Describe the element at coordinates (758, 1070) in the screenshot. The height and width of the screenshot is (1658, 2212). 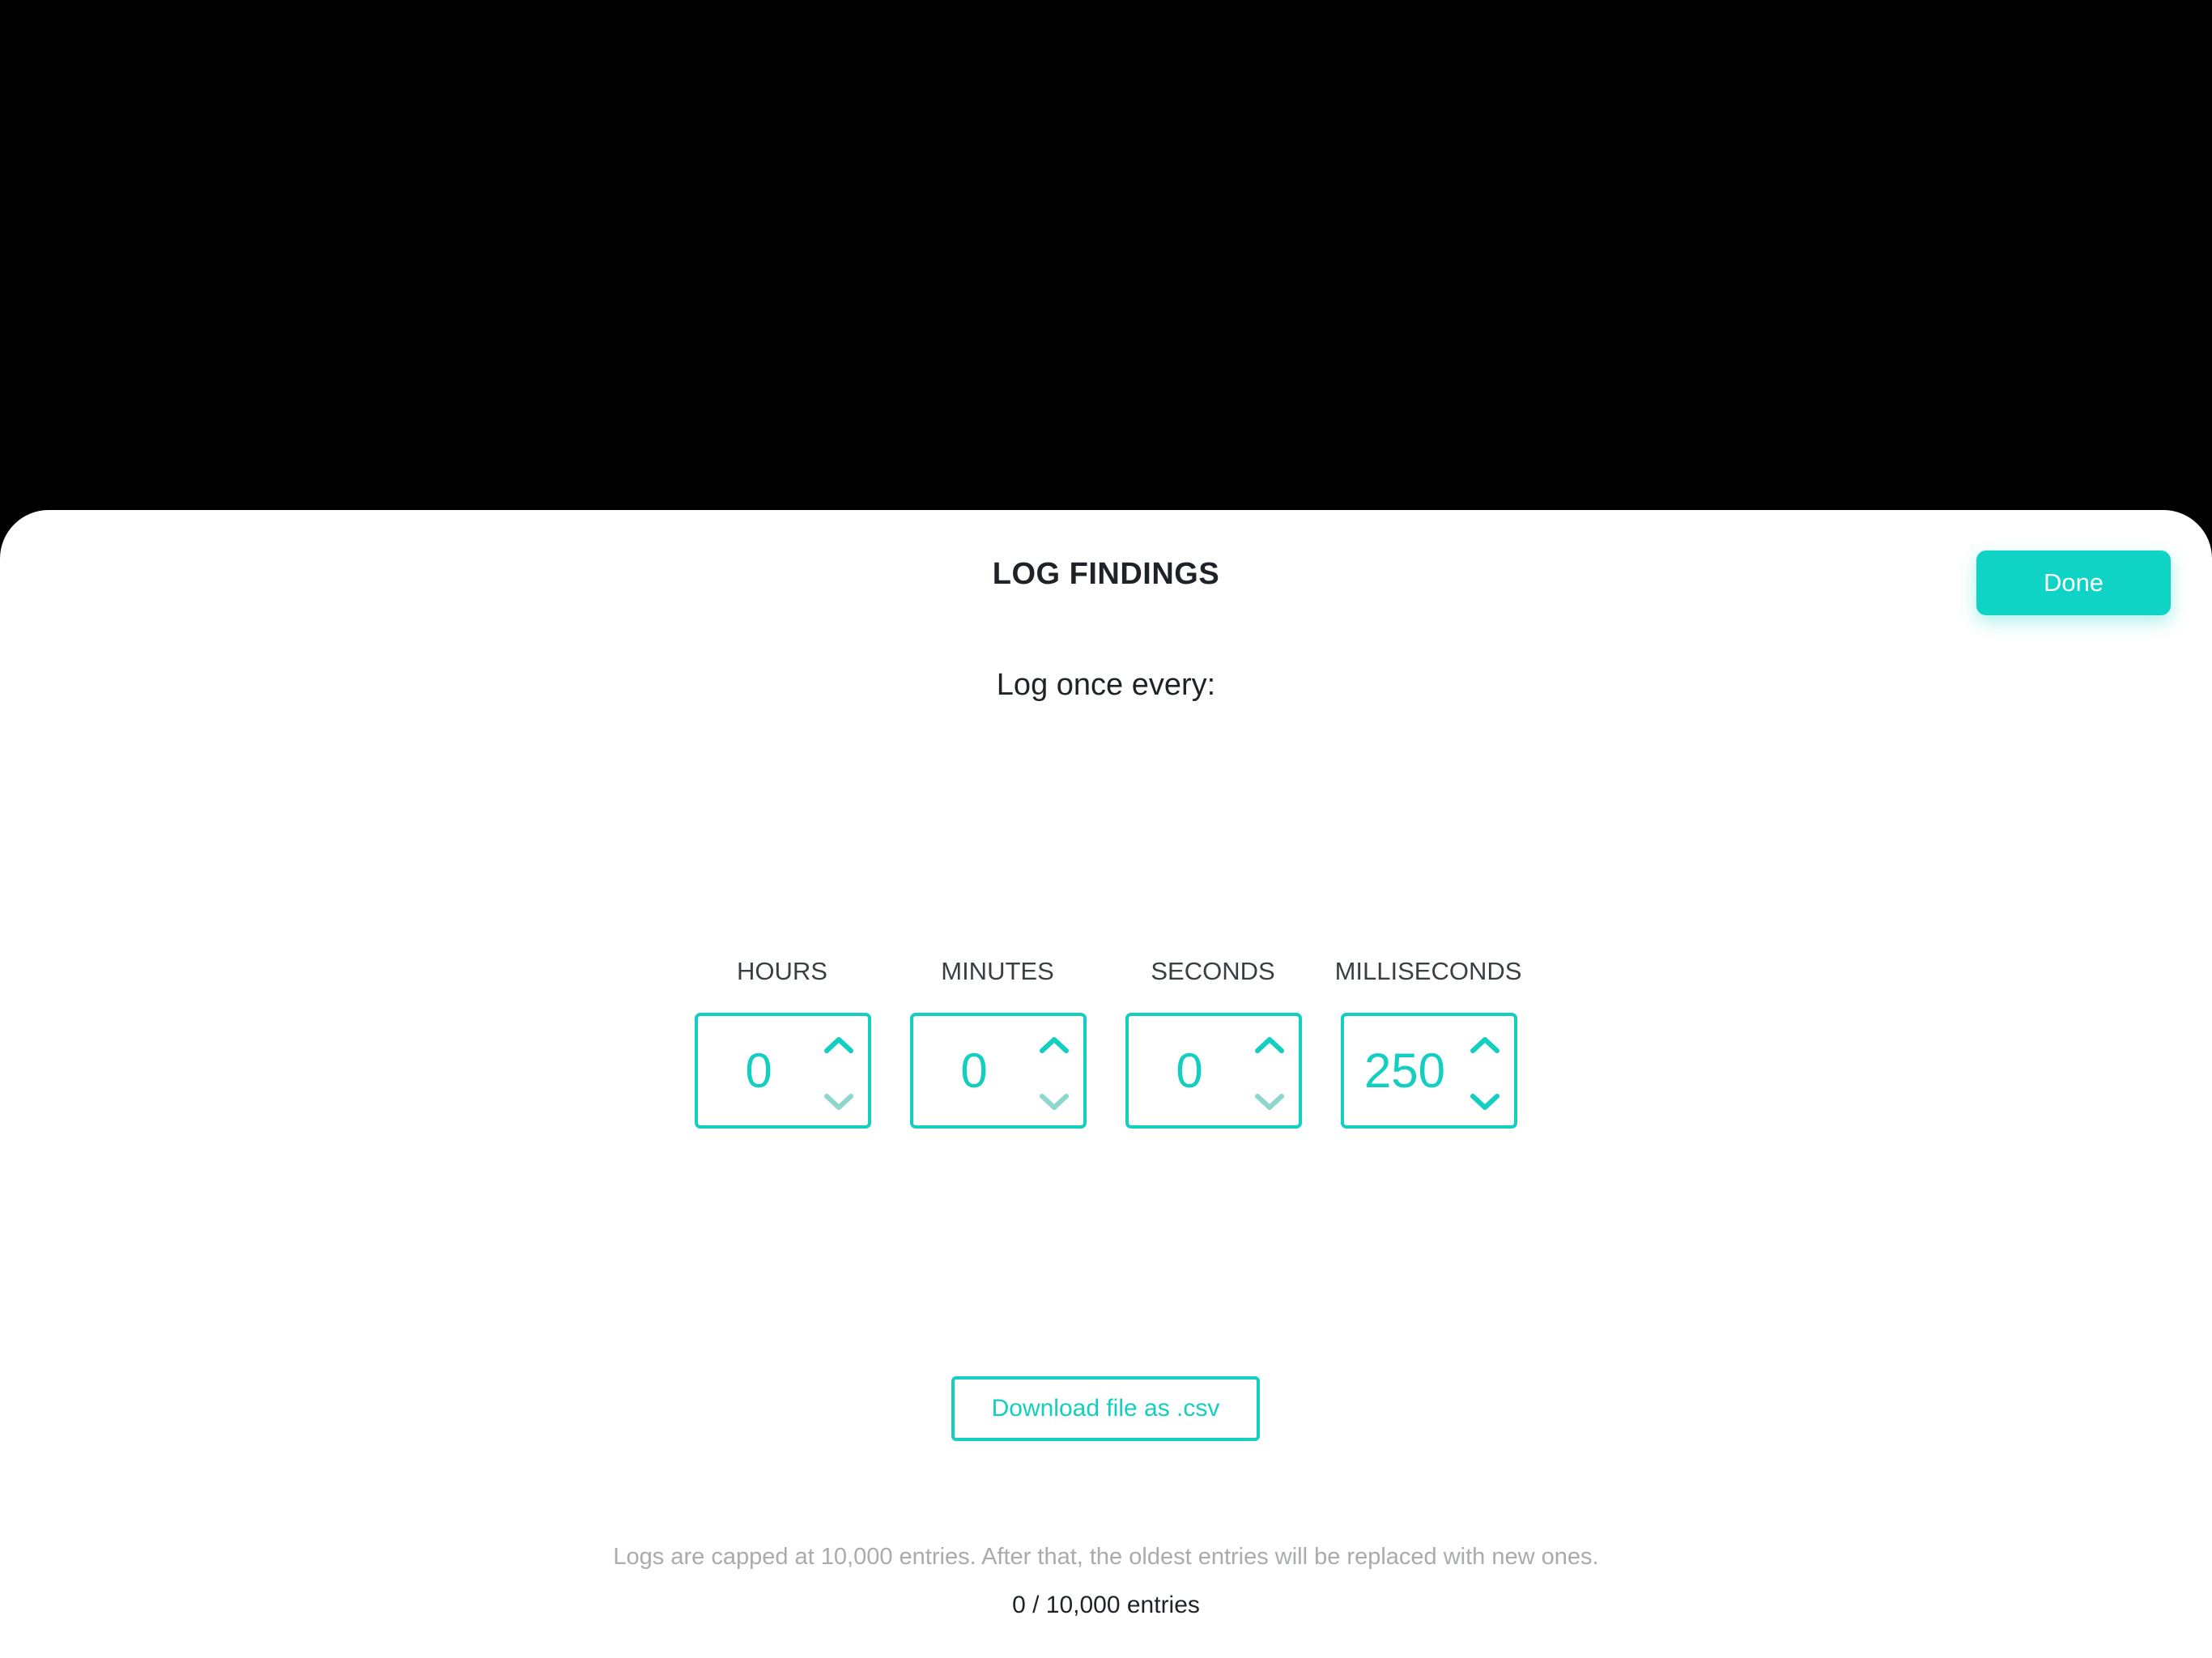
I see `hours-value: 0` at that location.